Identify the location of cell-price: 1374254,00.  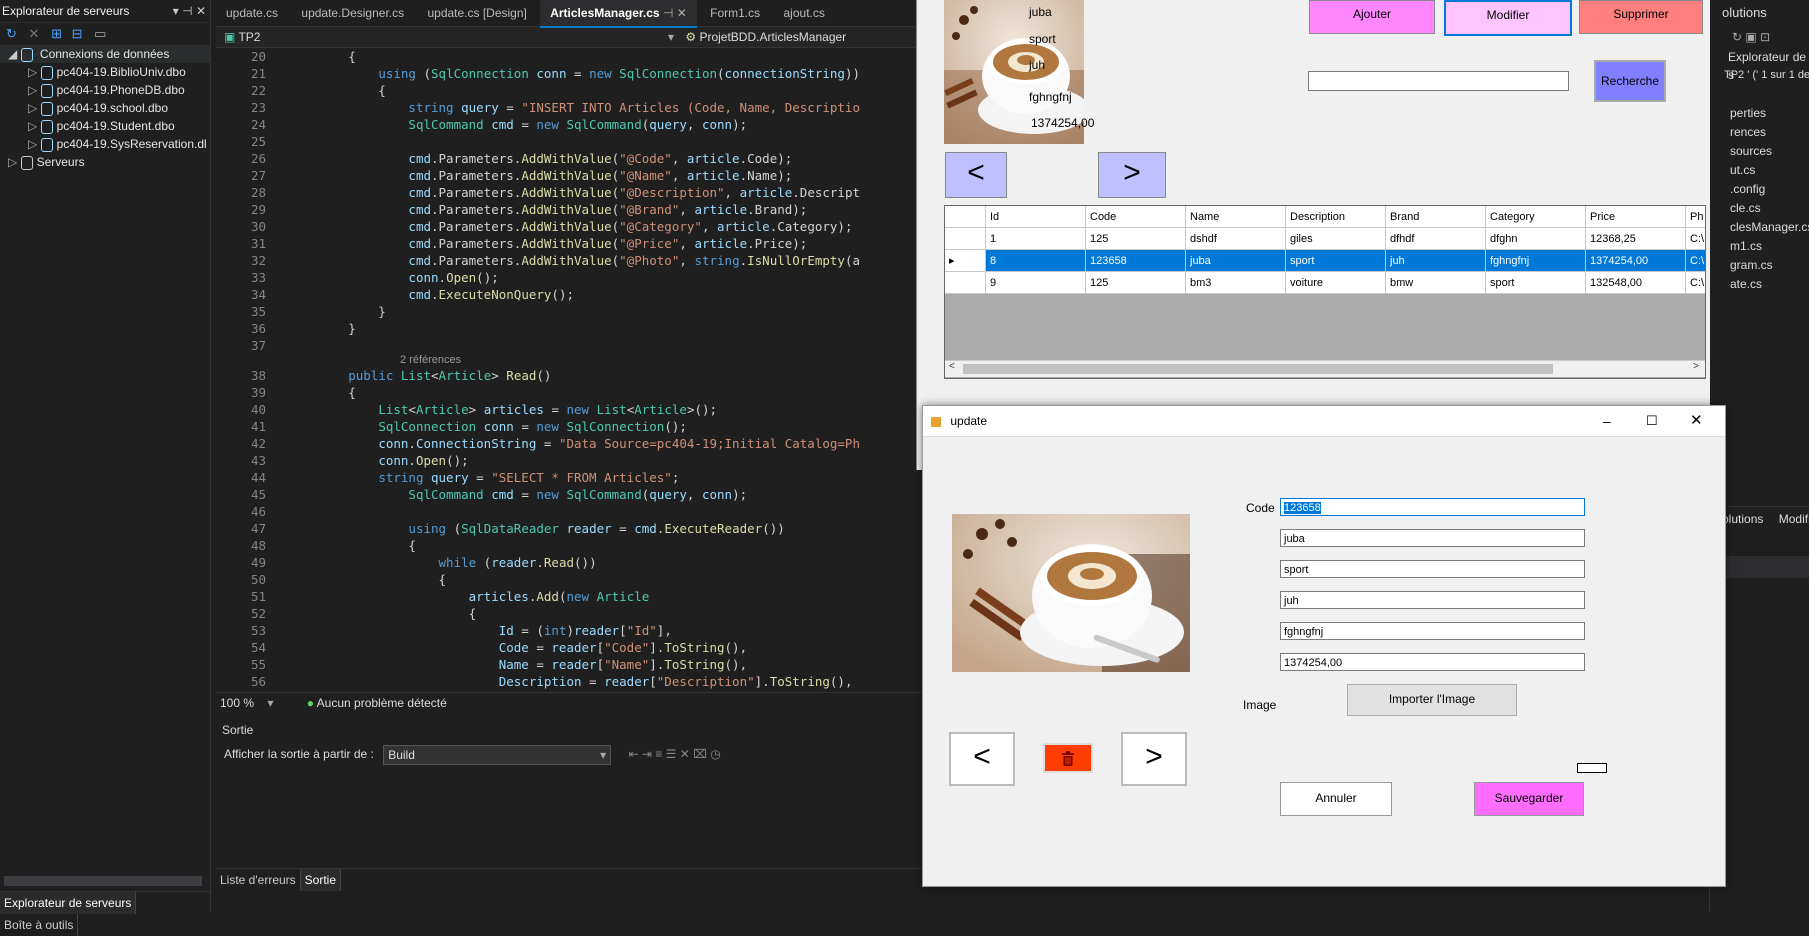
(1636, 261).